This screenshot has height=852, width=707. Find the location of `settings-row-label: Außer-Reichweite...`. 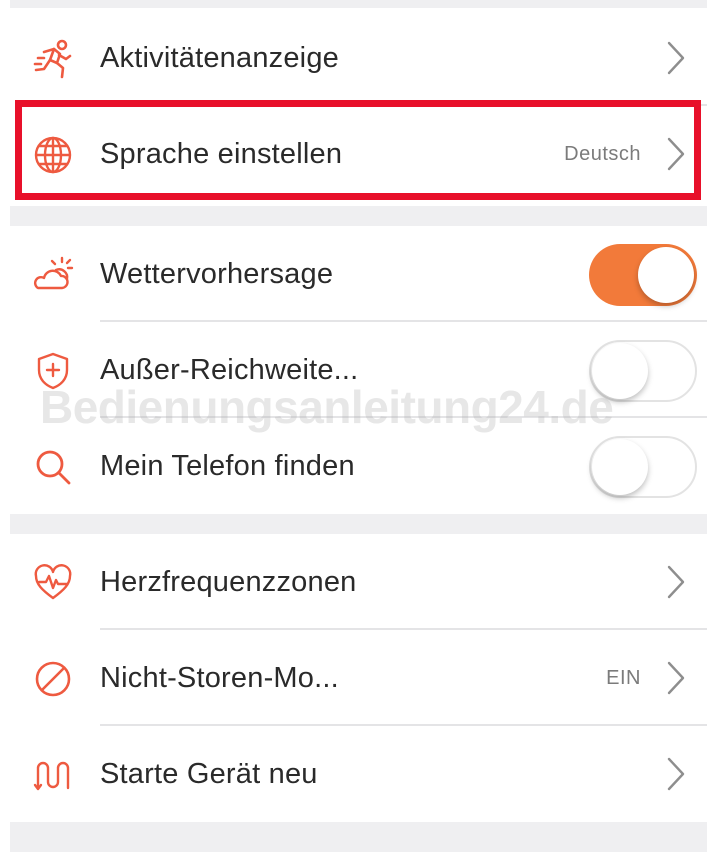

settings-row-label: Außer-Reichweite... is located at coordinates (229, 370).